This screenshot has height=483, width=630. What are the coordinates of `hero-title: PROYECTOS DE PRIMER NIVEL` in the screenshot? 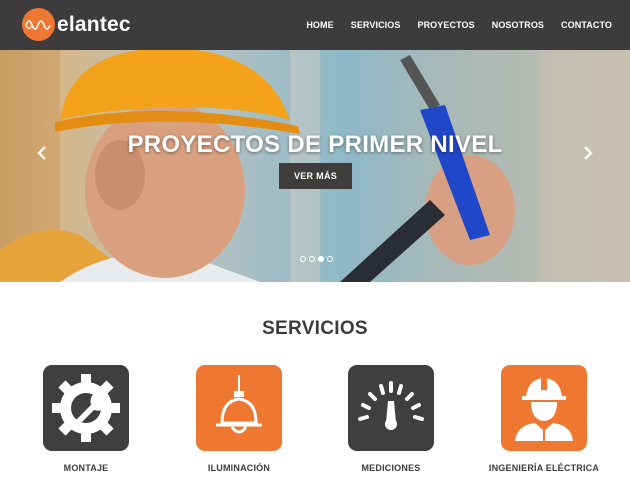 It's located at (315, 144).